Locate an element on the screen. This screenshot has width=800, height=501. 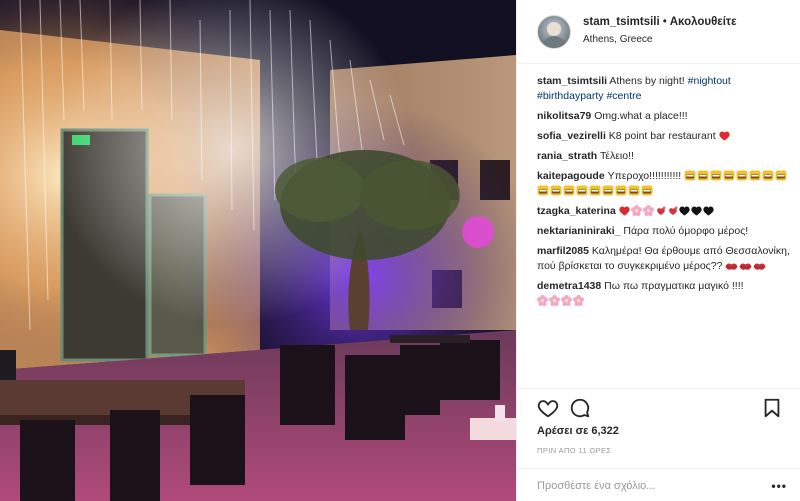
caption-text: Athens by night! is located at coordinates (647, 81).